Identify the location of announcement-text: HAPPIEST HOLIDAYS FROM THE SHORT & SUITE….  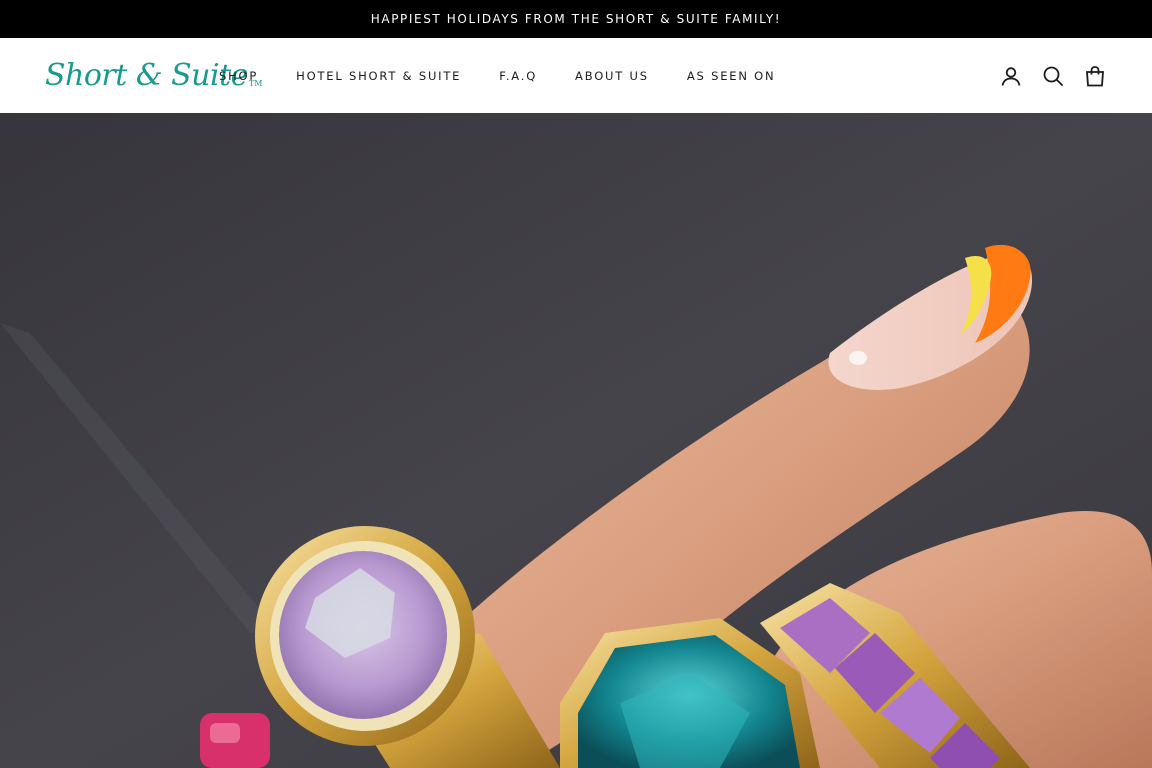
(576, 19).